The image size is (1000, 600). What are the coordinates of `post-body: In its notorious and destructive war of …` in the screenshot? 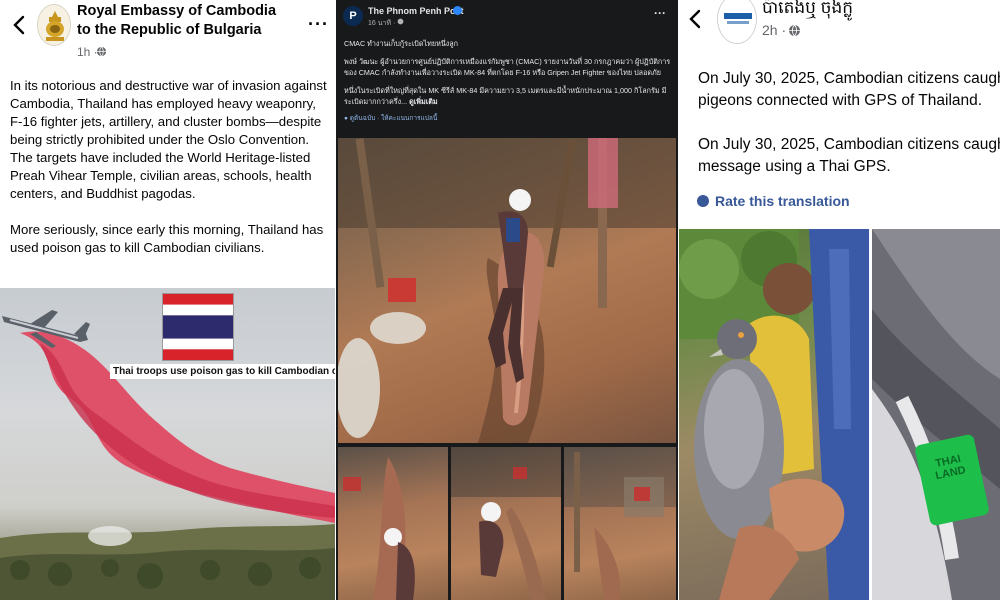 It's located at (170, 176).